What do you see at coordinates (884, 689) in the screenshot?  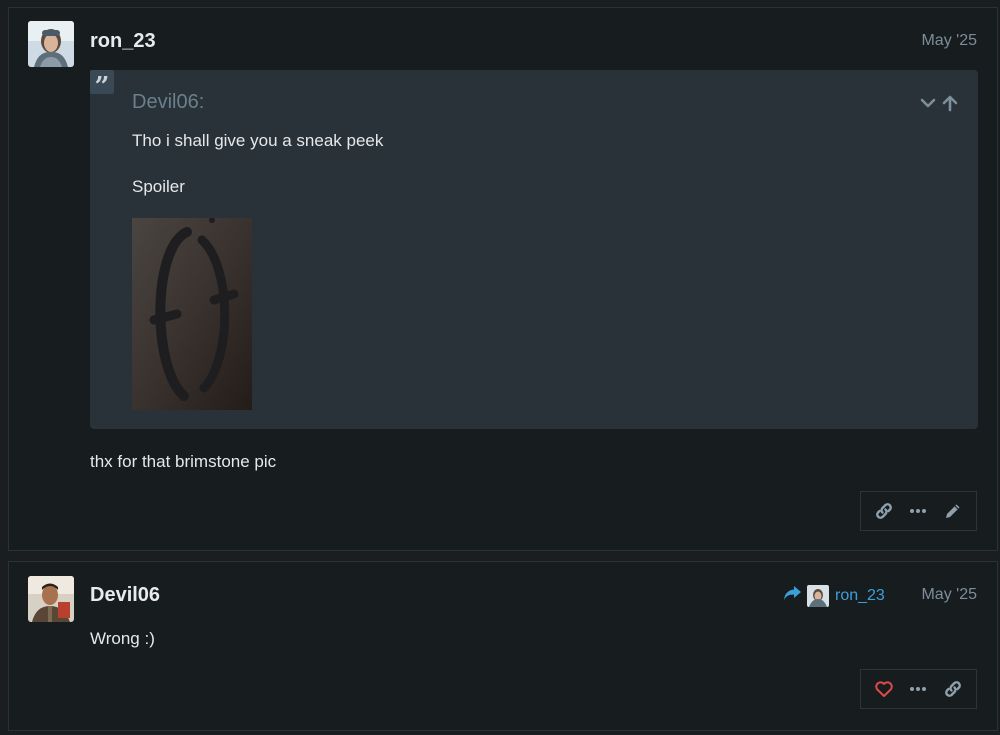 I see `heart-icon` at bounding box center [884, 689].